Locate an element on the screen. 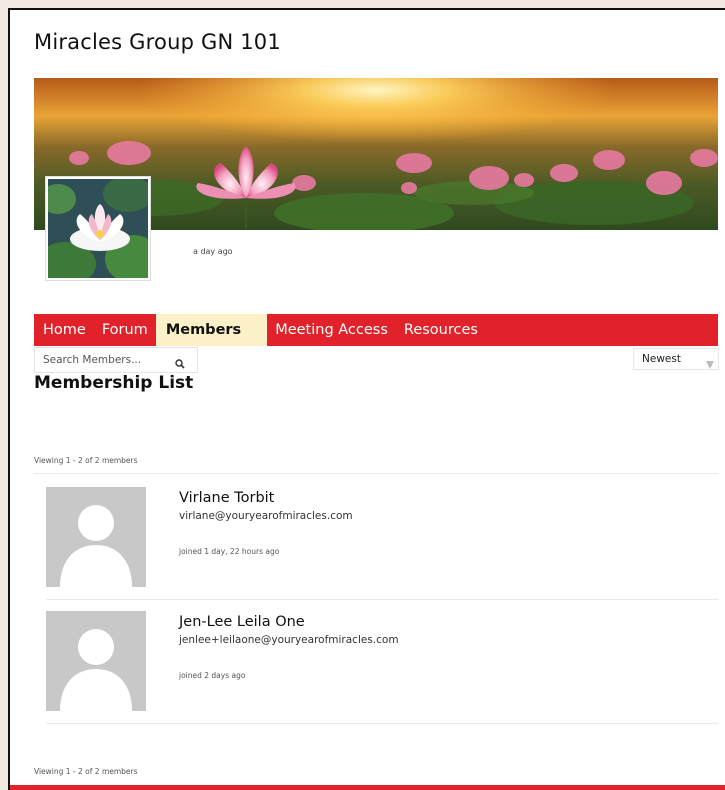  triangle-down-icon is located at coordinates (710, 366).